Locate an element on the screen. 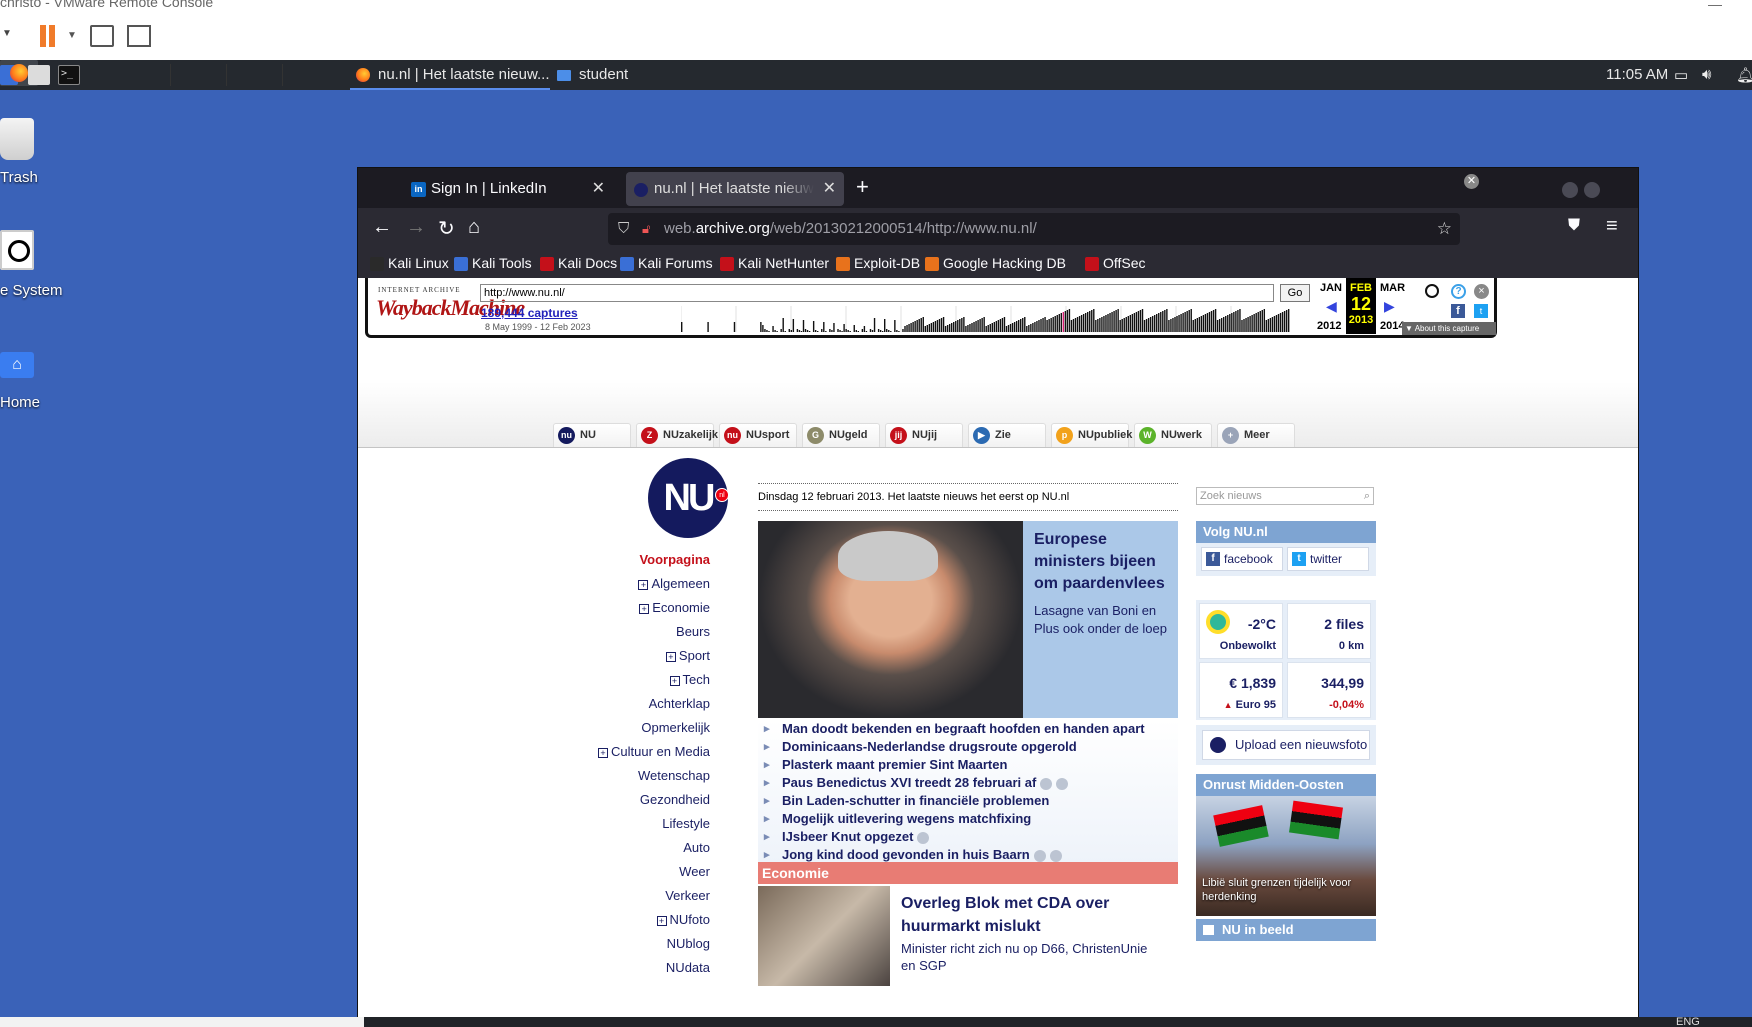 This screenshot has width=1752, height=1027. home-button: ⌂ is located at coordinates (474, 227).